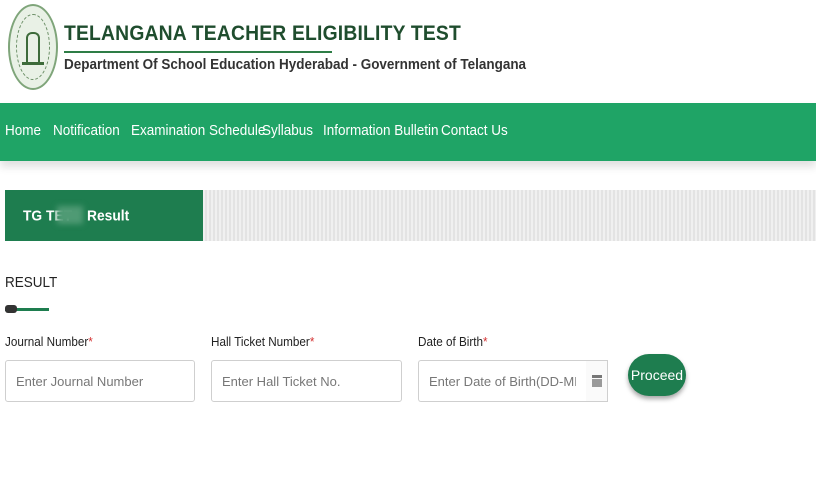 The height and width of the screenshot is (480, 816). What do you see at coordinates (502, 381) in the screenshot?
I see `date-of-birth-input` at bounding box center [502, 381].